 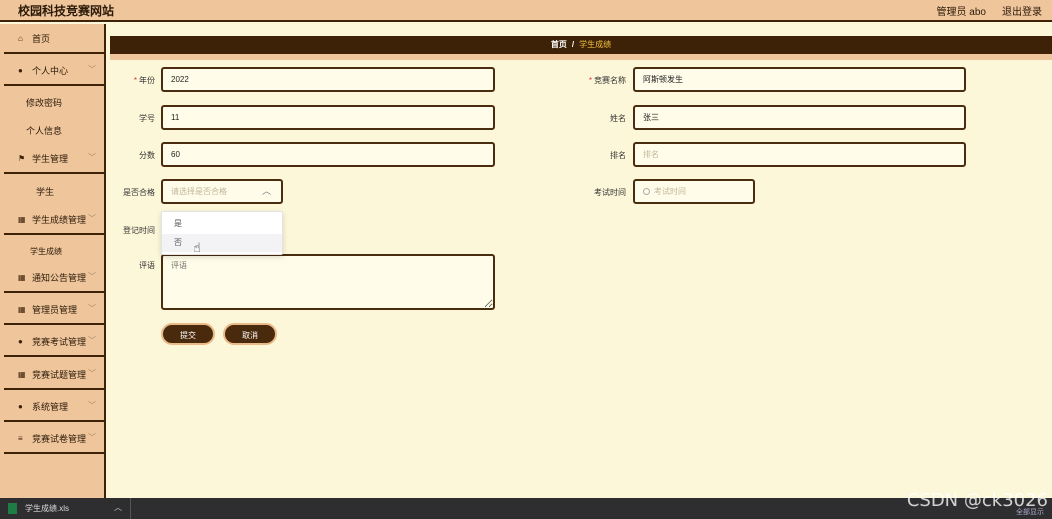 I want to click on top-right-links: 管理员 abo 退出登录, so click(x=989, y=10).